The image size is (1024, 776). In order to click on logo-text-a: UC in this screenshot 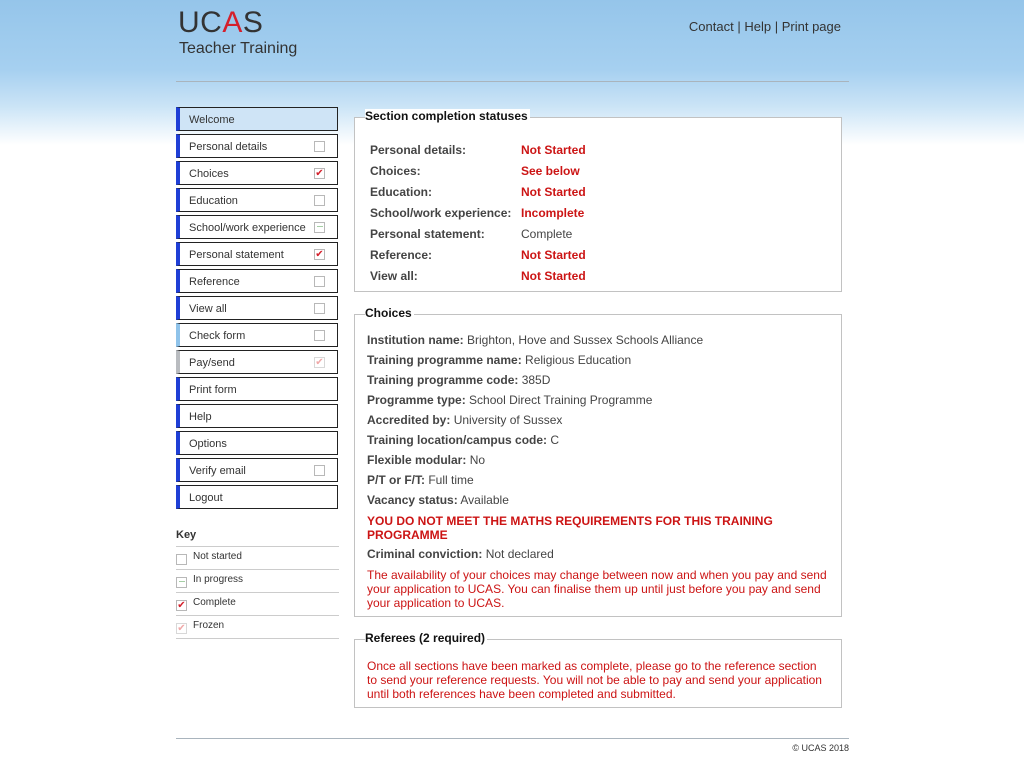, I will do `click(200, 22)`.